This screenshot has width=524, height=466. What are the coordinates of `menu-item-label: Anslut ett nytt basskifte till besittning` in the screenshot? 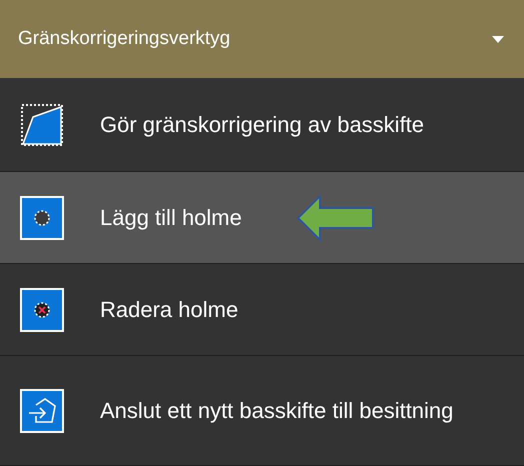 It's located at (277, 410).